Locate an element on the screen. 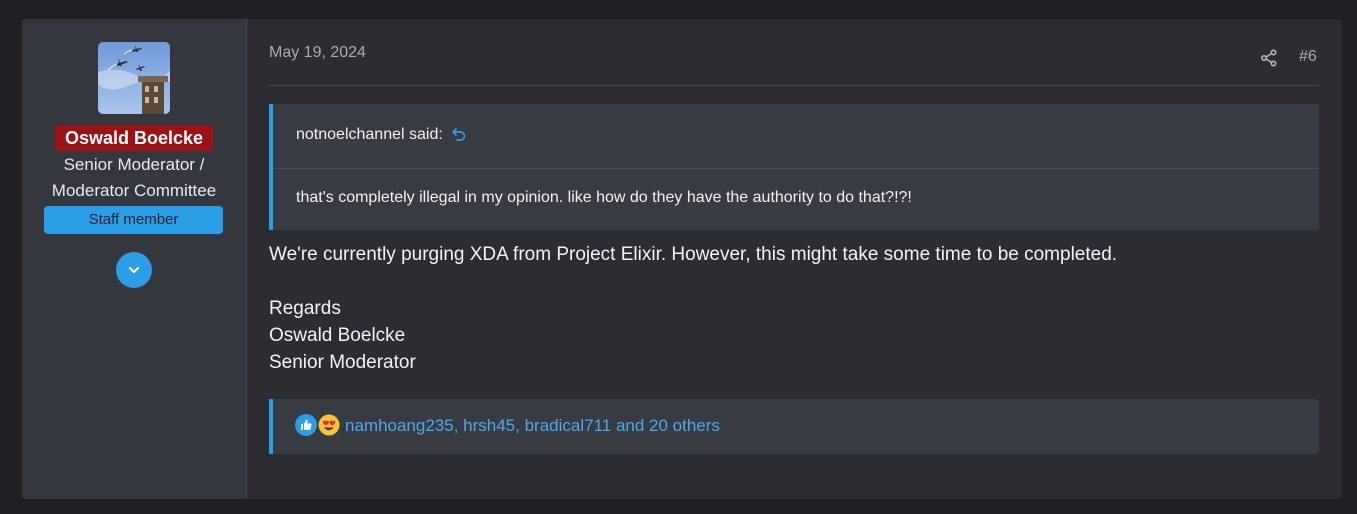 This screenshot has width=1357, height=514. reaction-icons is located at coordinates (317, 425).